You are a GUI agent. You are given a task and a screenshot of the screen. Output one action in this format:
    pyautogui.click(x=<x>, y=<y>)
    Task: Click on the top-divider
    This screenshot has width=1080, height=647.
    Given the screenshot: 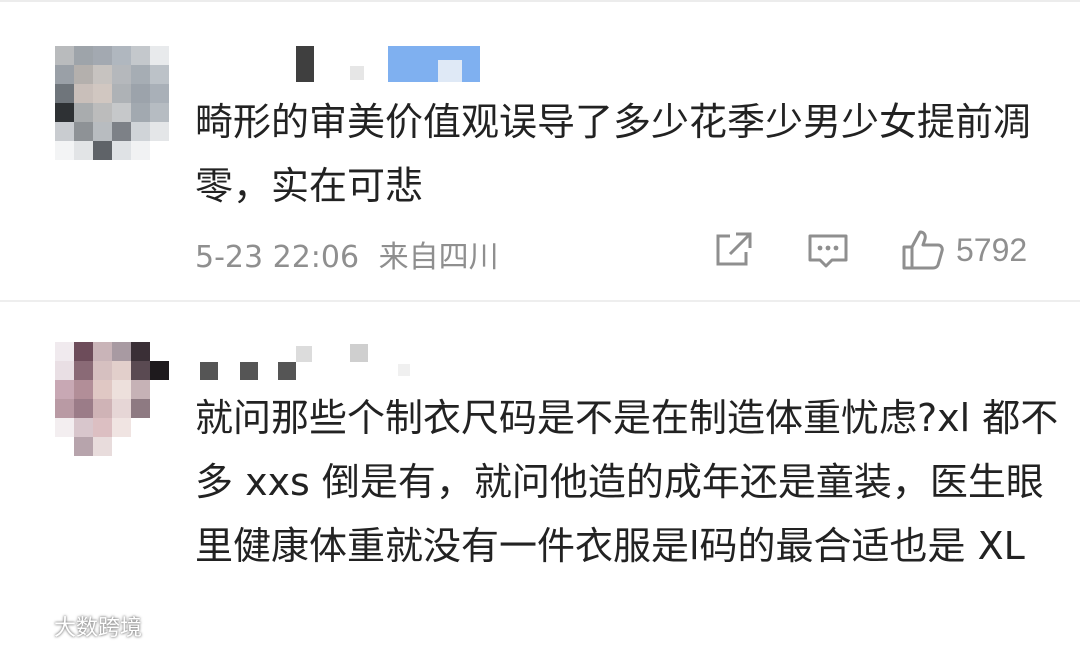 What is the action you would take?
    pyautogui.click(x=540, y=1)
    